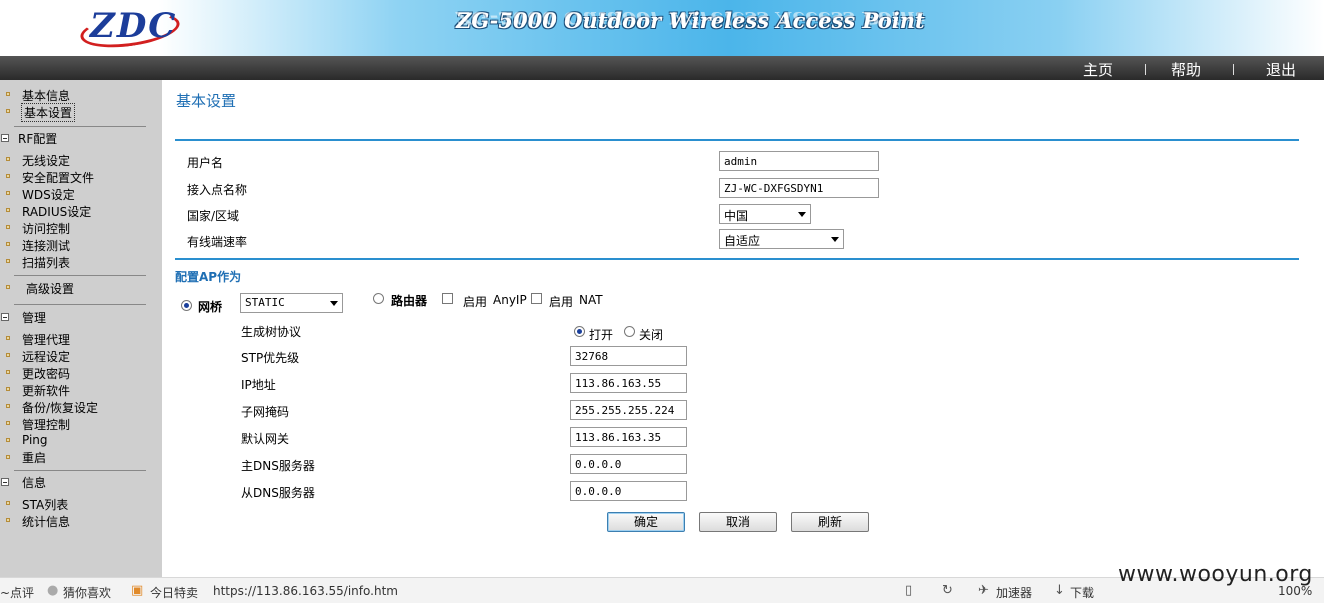  I want to click on sidebar-item-statistics: 统计信息, so click(46, 521).